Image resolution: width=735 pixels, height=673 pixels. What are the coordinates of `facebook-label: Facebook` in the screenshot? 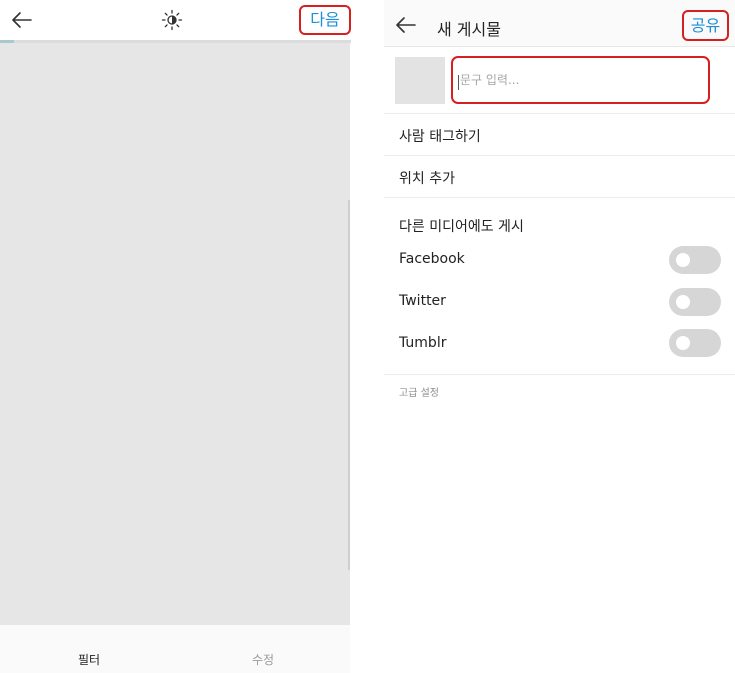 It's located at (432, 259).